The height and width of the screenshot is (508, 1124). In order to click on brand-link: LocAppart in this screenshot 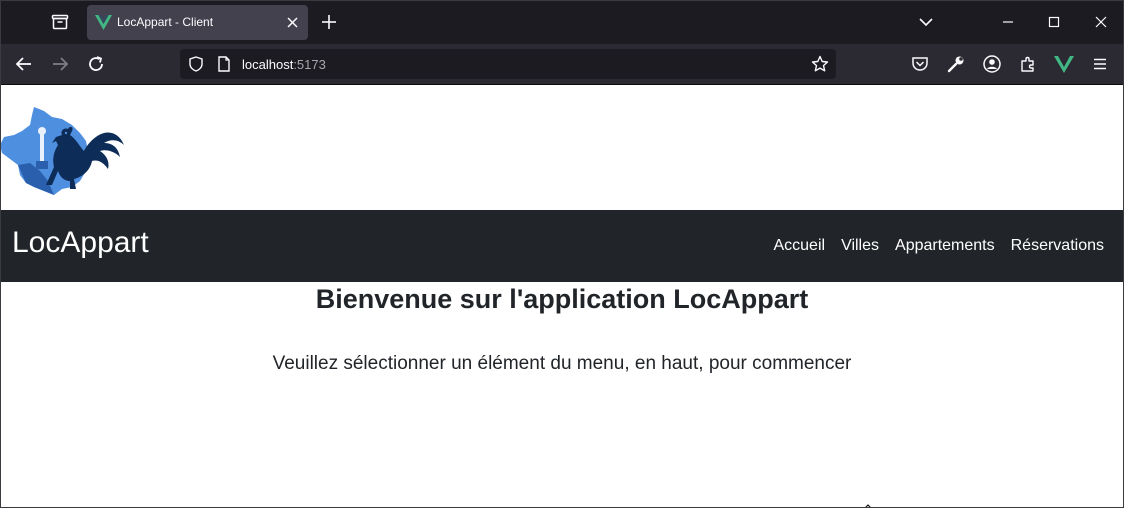, I will do `click(80, 243)`.